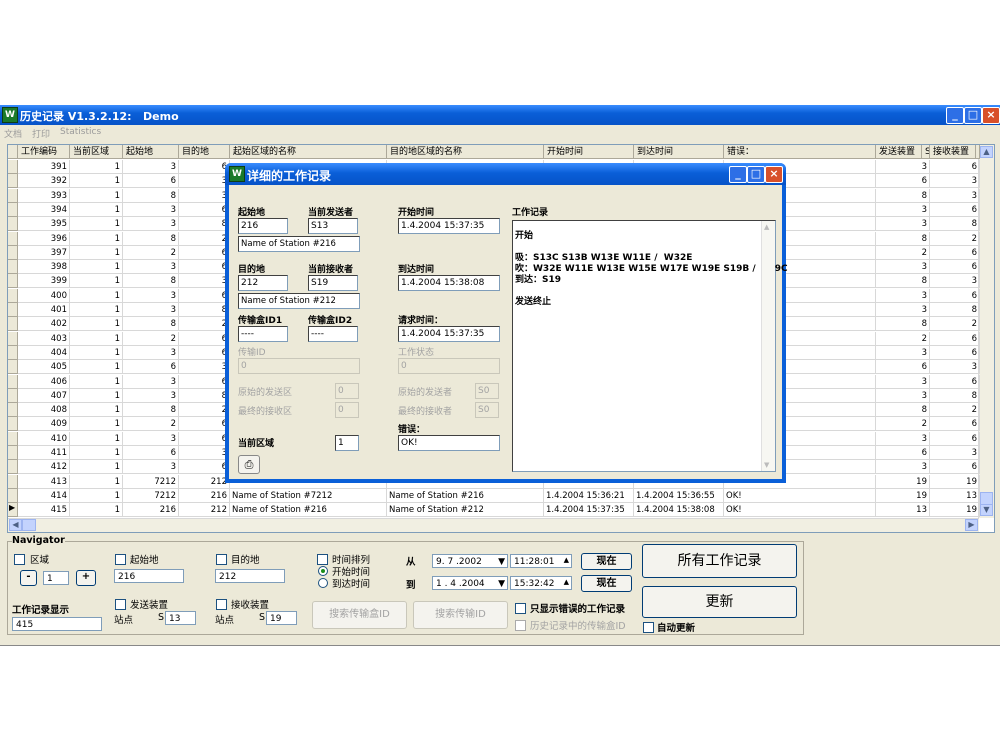 The height and width of the screenshot is (750, 1000). Describe the element at coordinates (44, 152) in the screenshot. I see `column-header: 工作编码` at that location.